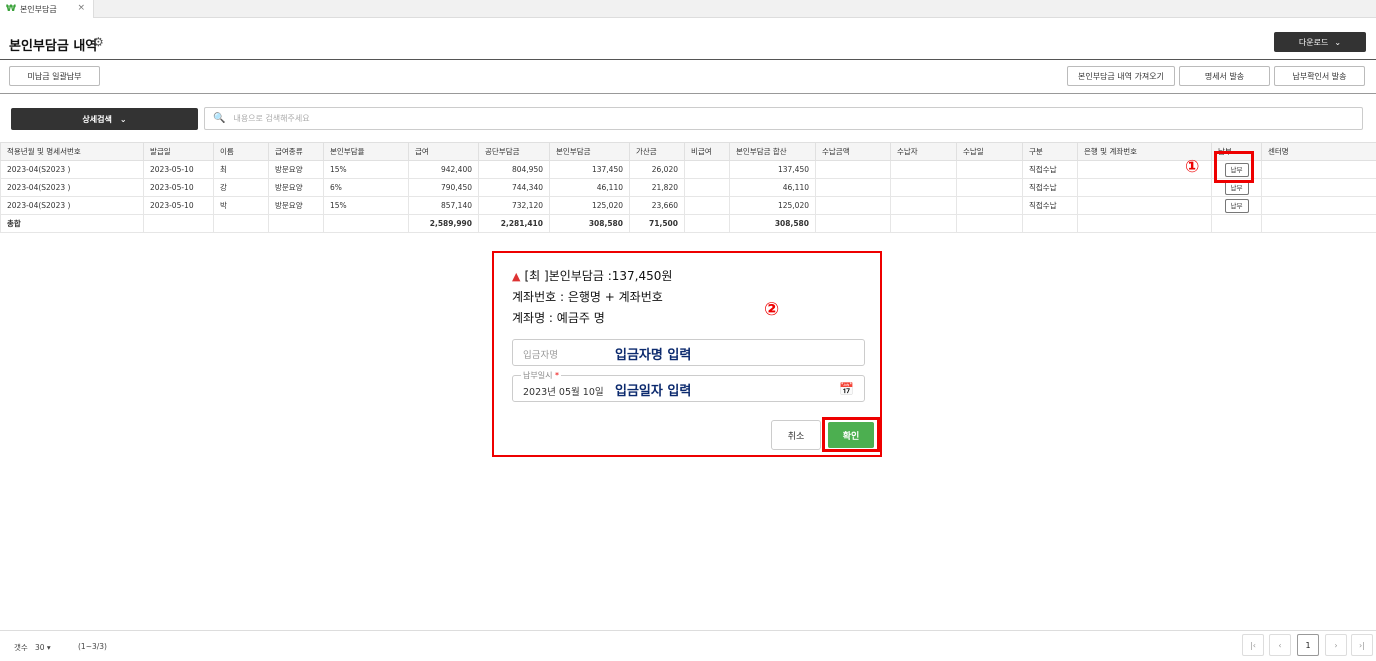  I want to click on rows-per-page: 갯수 30 ▾, so click(32, 647).